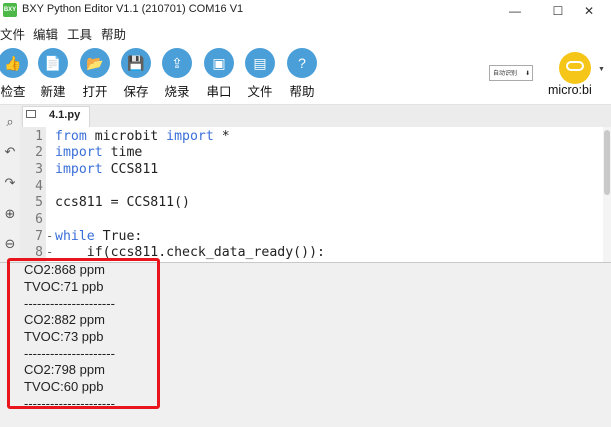 Image resolution: width=611 pixels, height=427 pixels. What do you see at coordinates (39, 236) in the screenshot?
I see `line-number: 7` at bounding box center [39, 236].